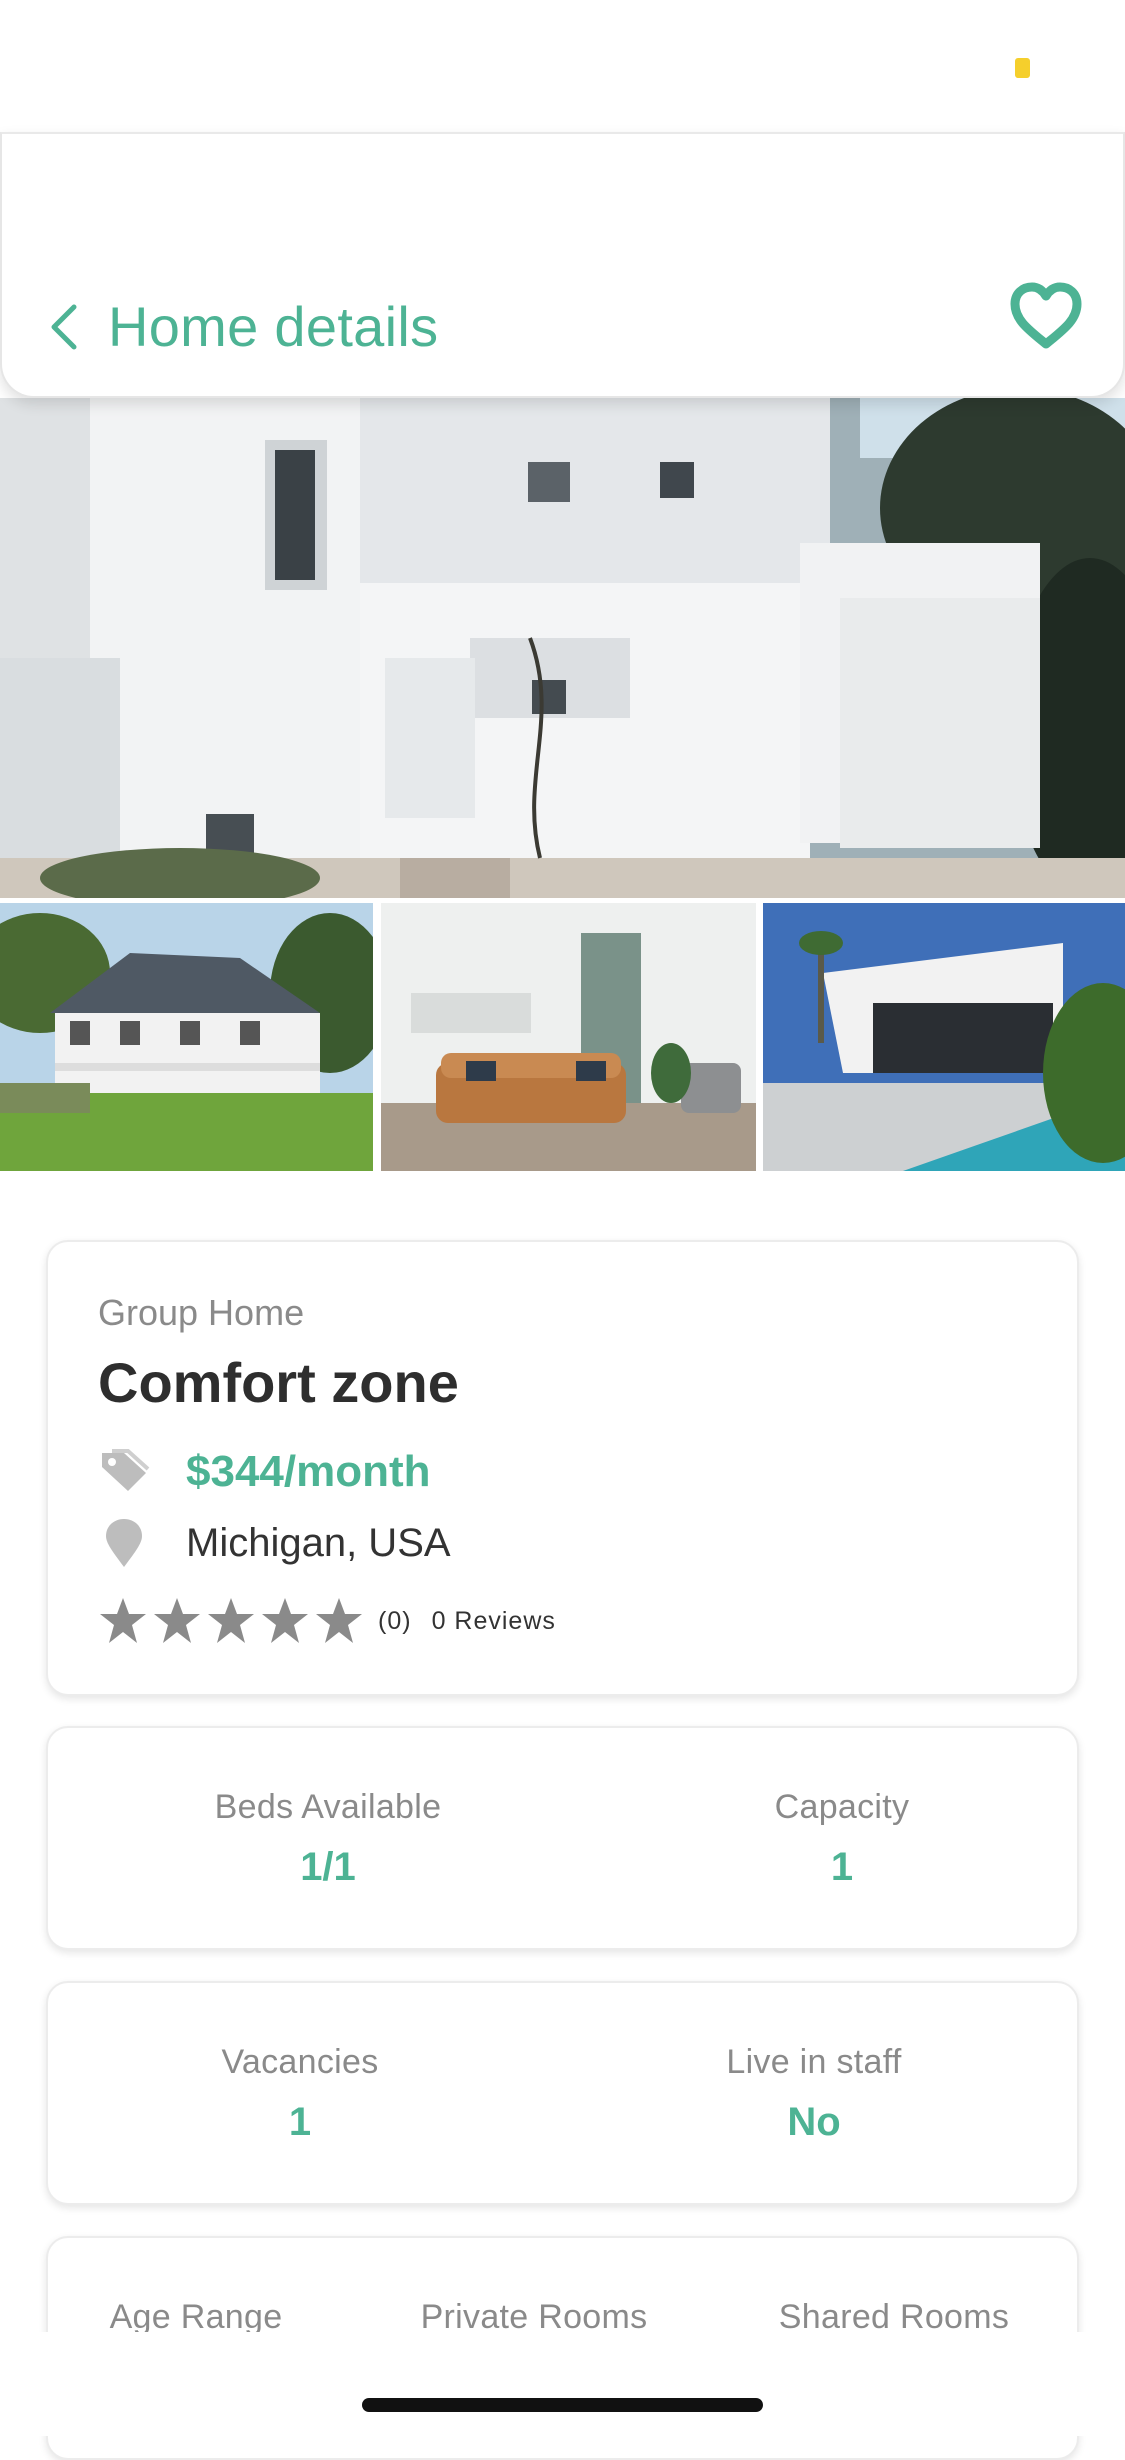 The width and height of the screenshot is (1125, 2460). Describe the element at coordinates (562, 265) in the screenshot. I see `app-header: Home details` at that location.